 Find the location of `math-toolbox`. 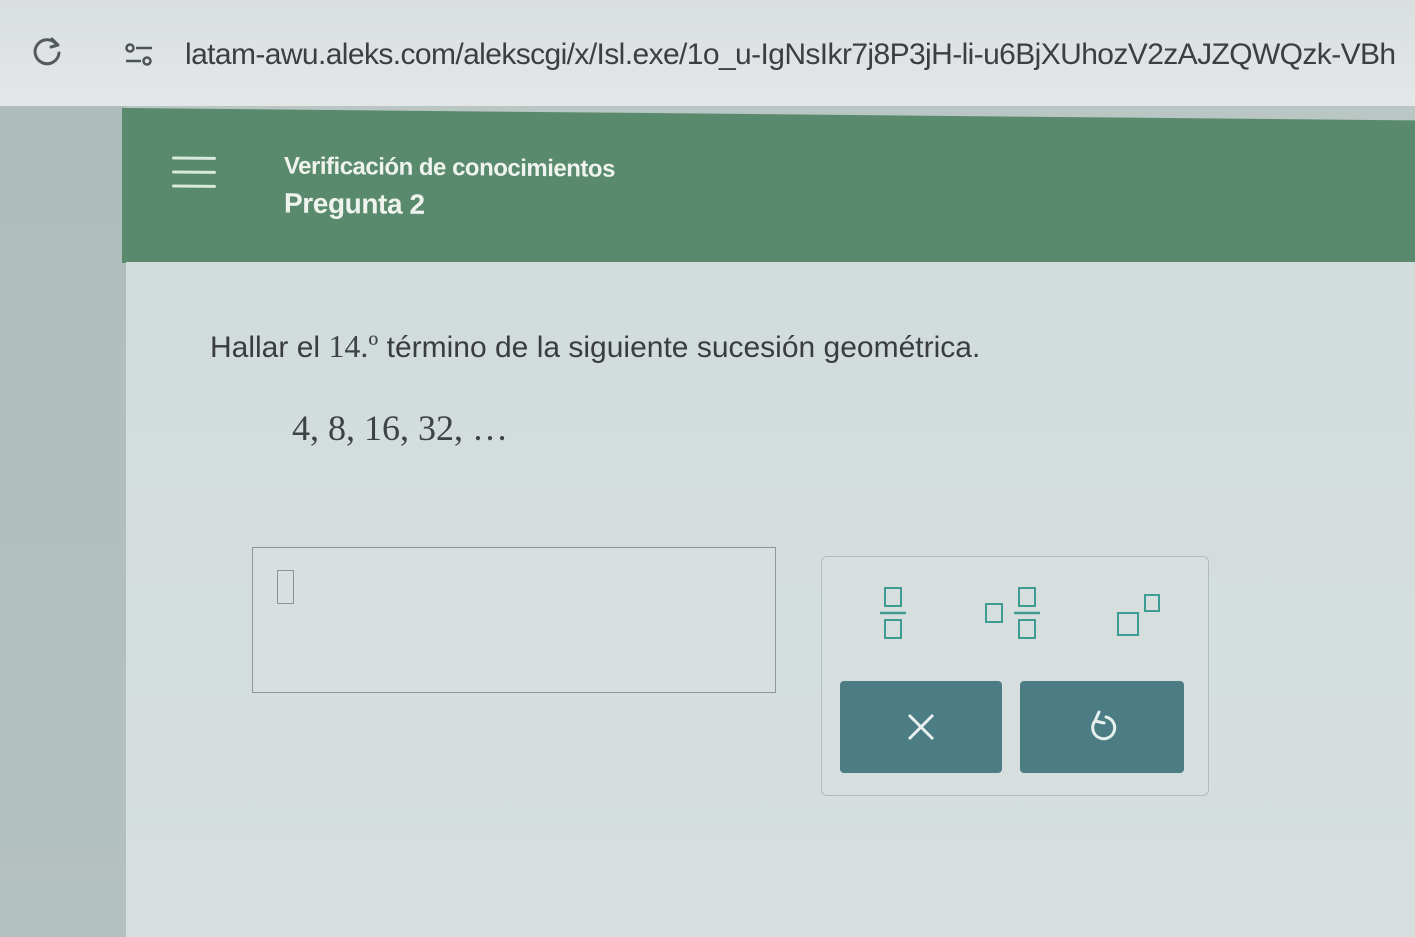

math-toolbox is located at coordinates (1015, 676).